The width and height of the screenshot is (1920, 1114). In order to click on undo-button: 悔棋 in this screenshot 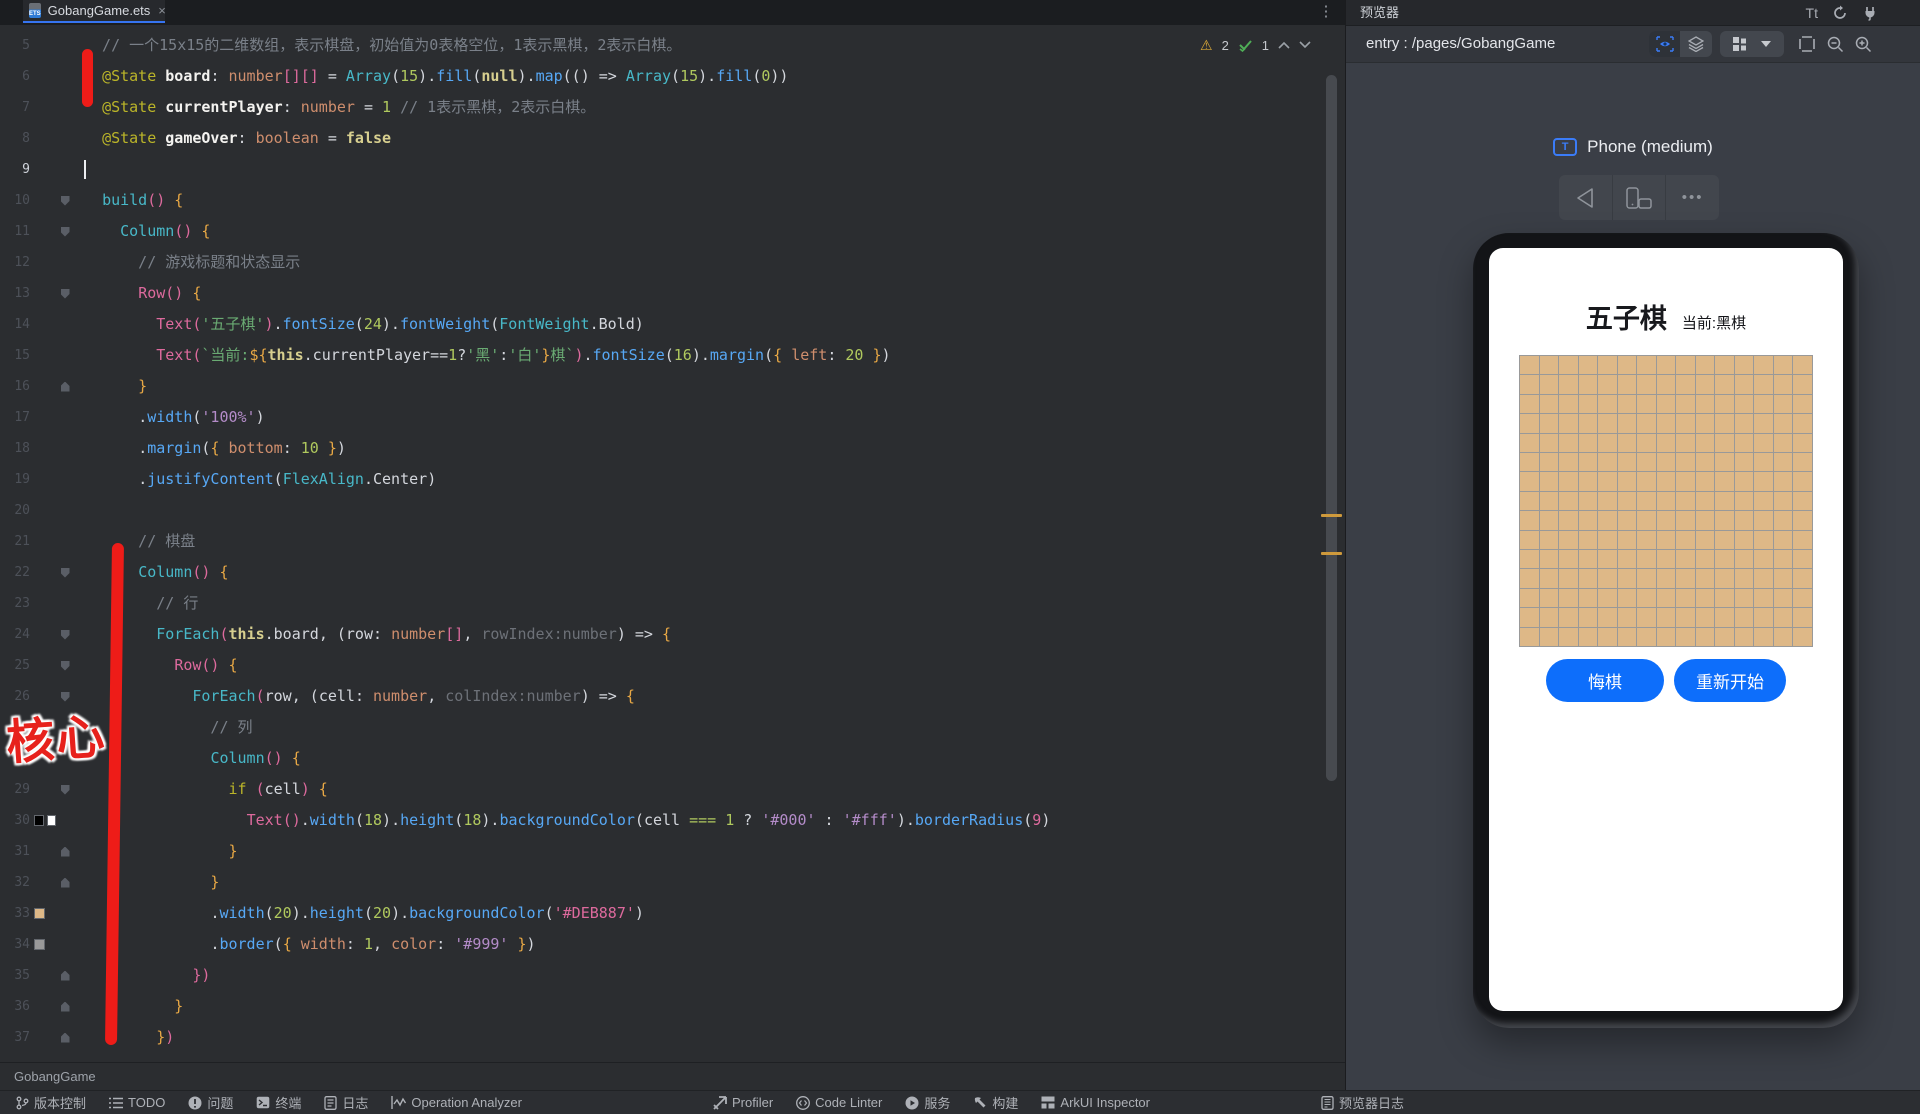, I will do `click(1605, 680)`.